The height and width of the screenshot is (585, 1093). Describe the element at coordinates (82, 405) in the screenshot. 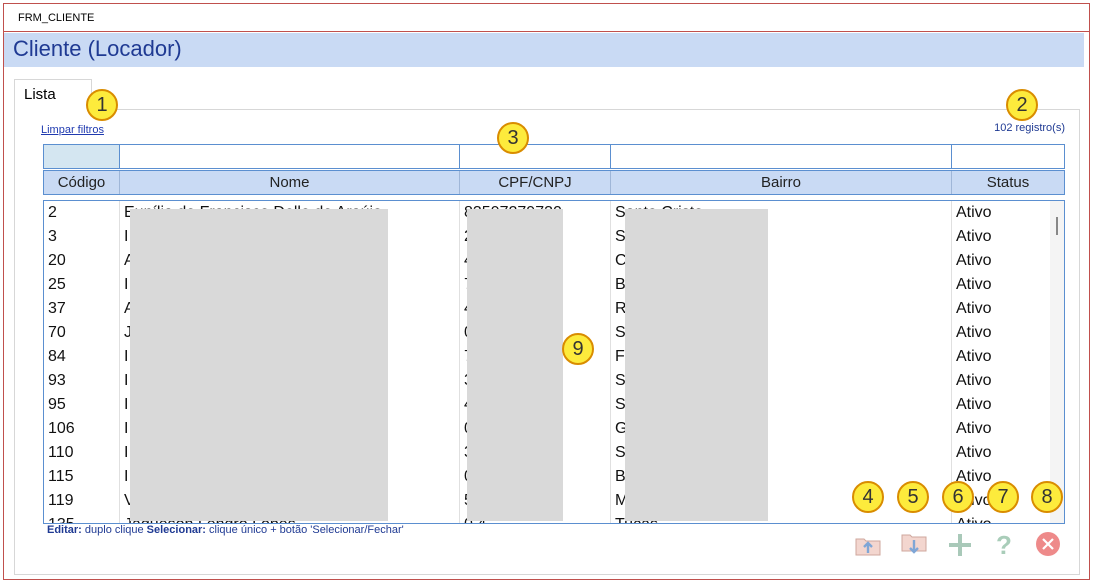

I see `cell-codigo: 95` at that location.